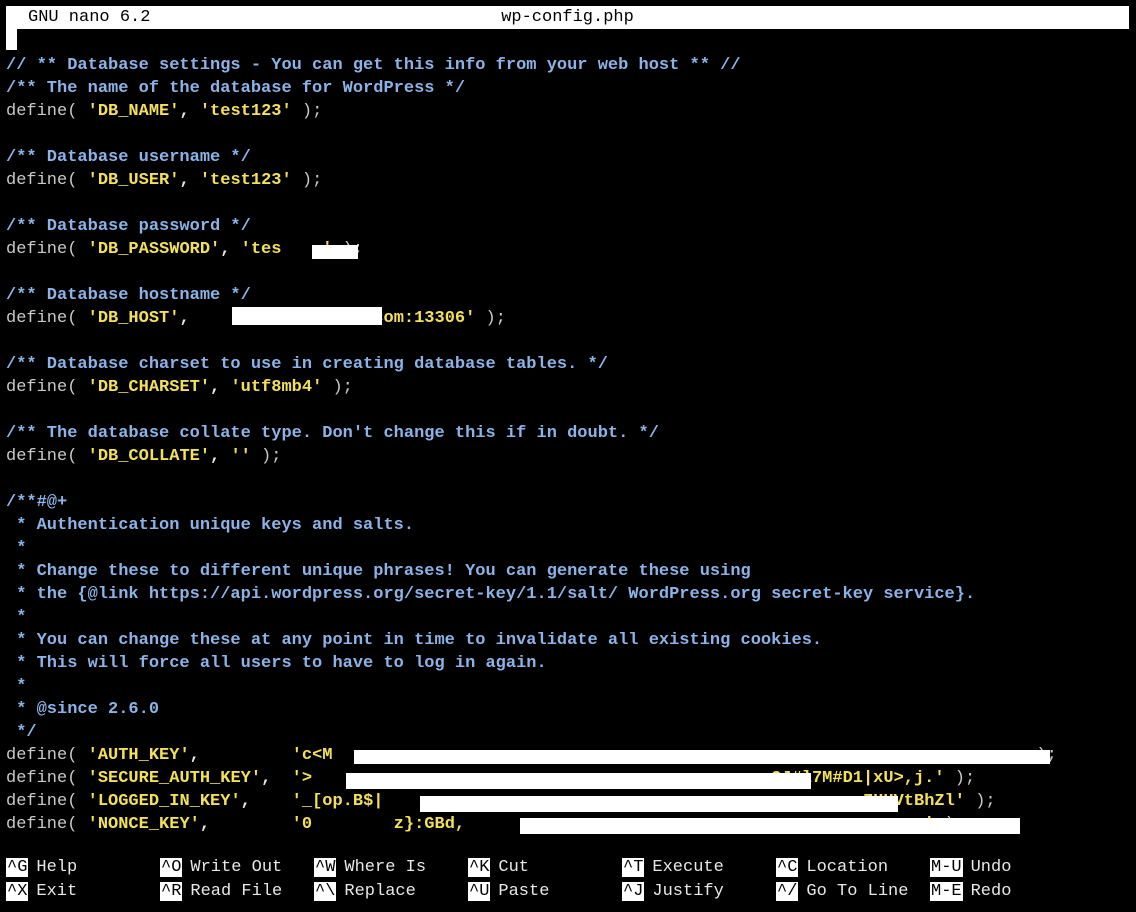 This screenshot has height=912, width=1136. Describe the element at coordinates (832, 867) in the screenshot. I see `shortcut-item: ^C Location` at that location.